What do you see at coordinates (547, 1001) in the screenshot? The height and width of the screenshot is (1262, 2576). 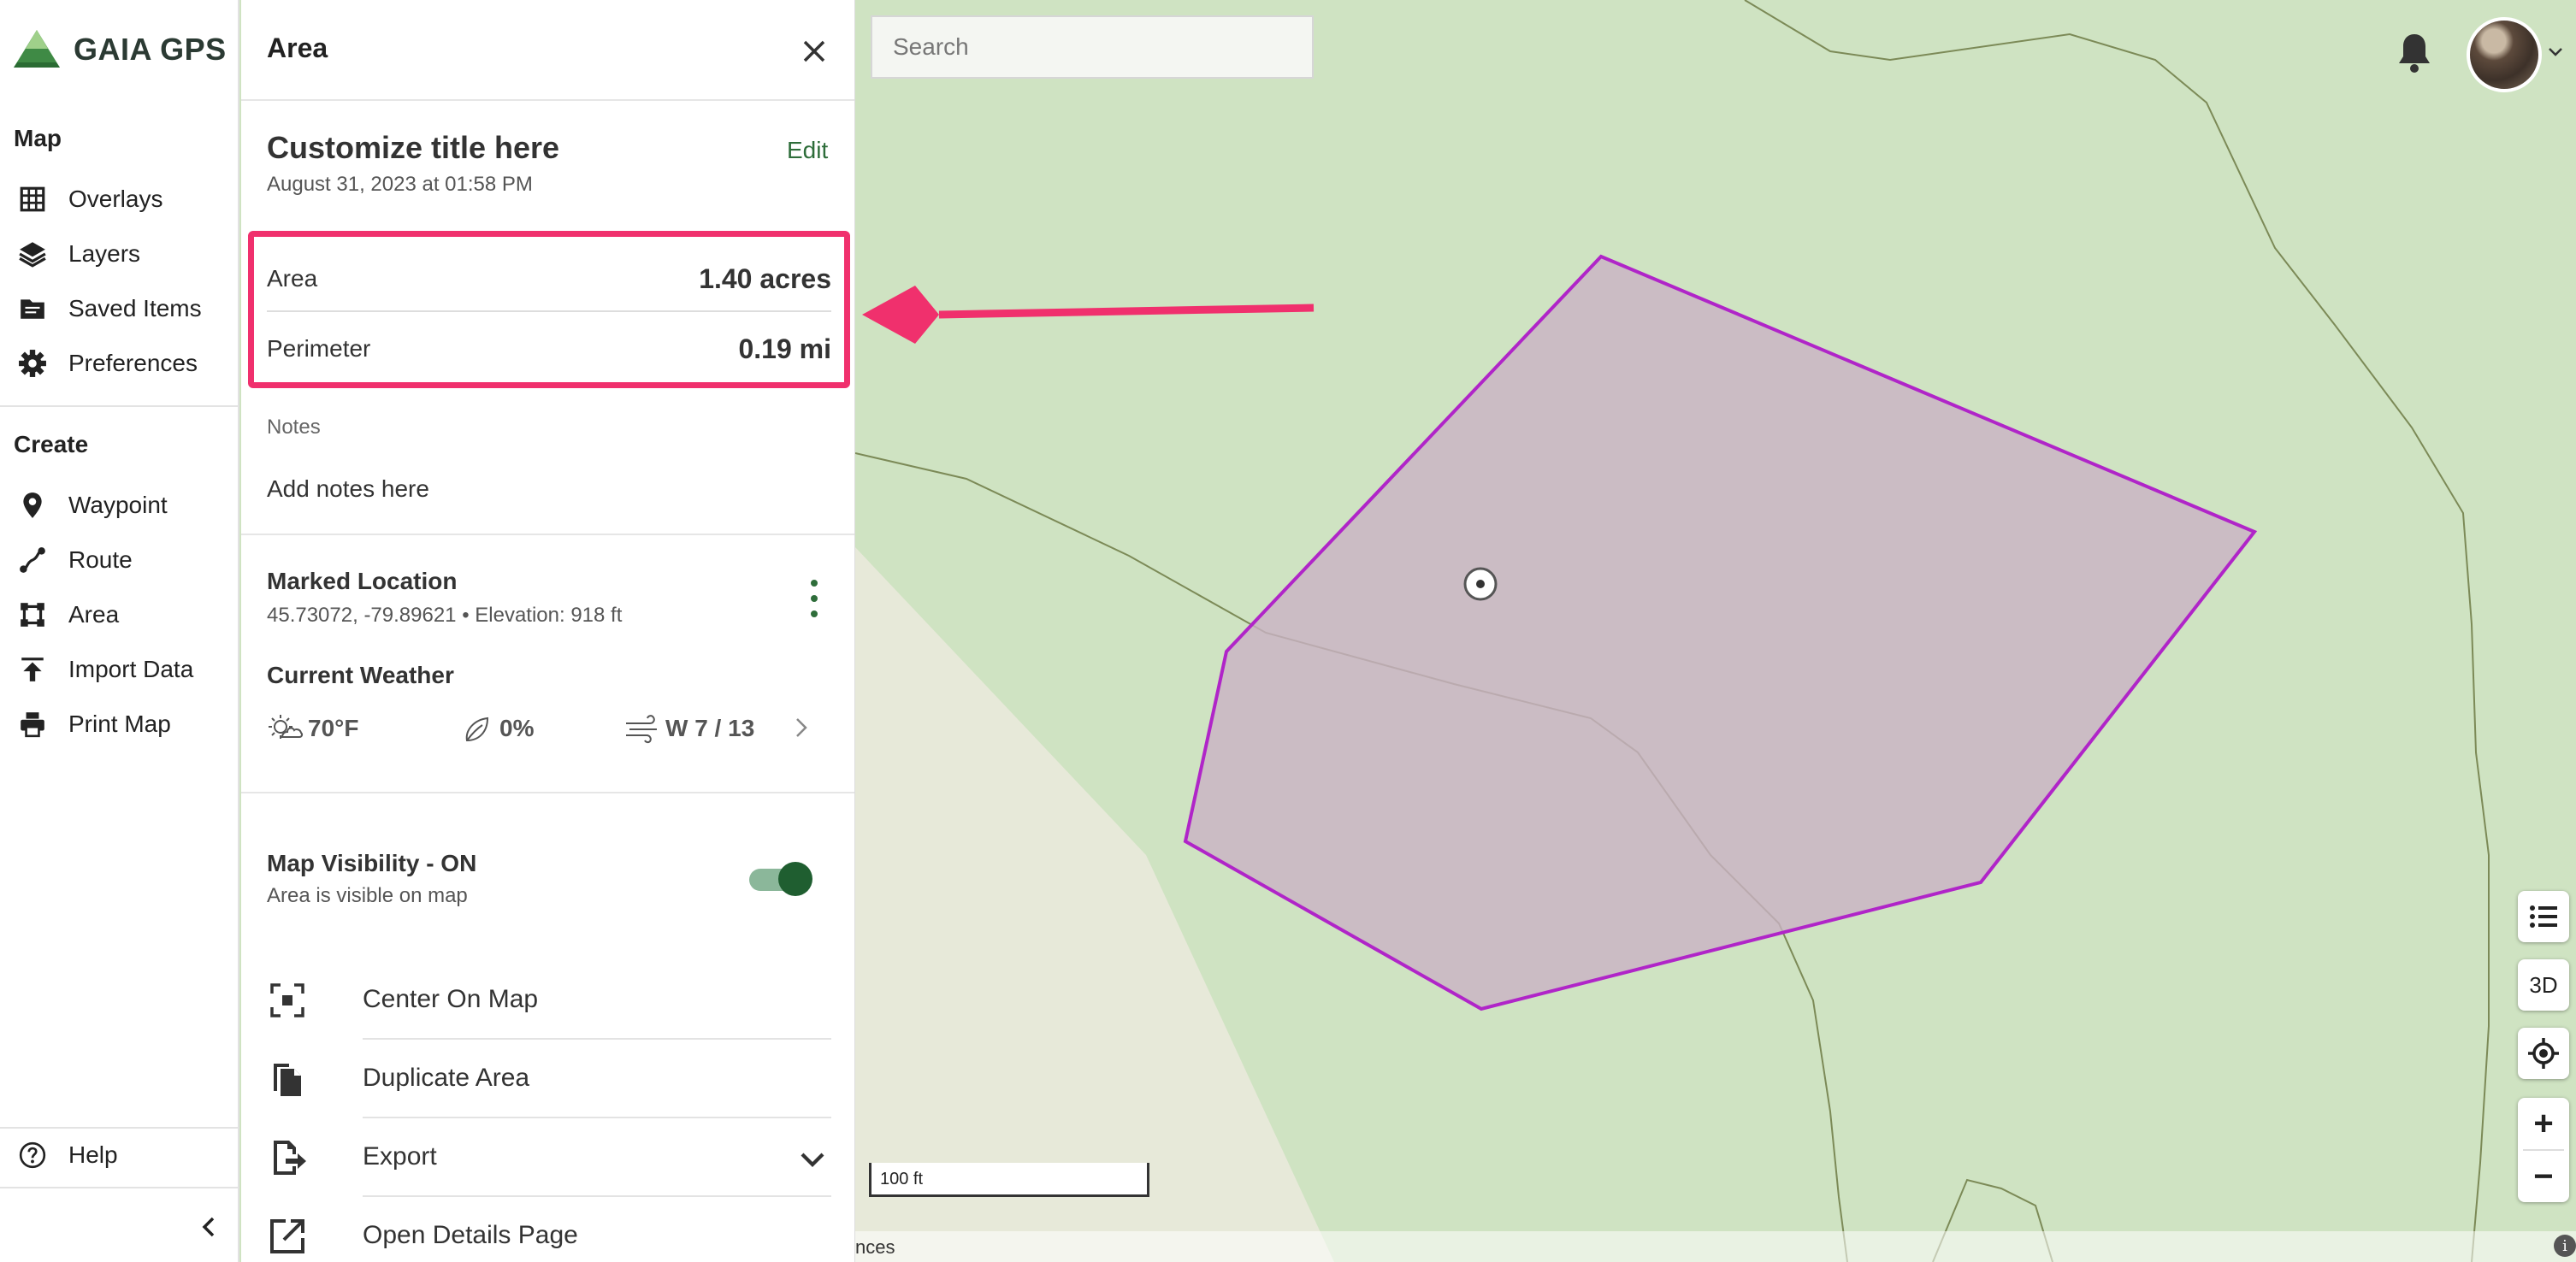 I see `center-on-map-action: Center On Map` at bounding box center [547, 1001].